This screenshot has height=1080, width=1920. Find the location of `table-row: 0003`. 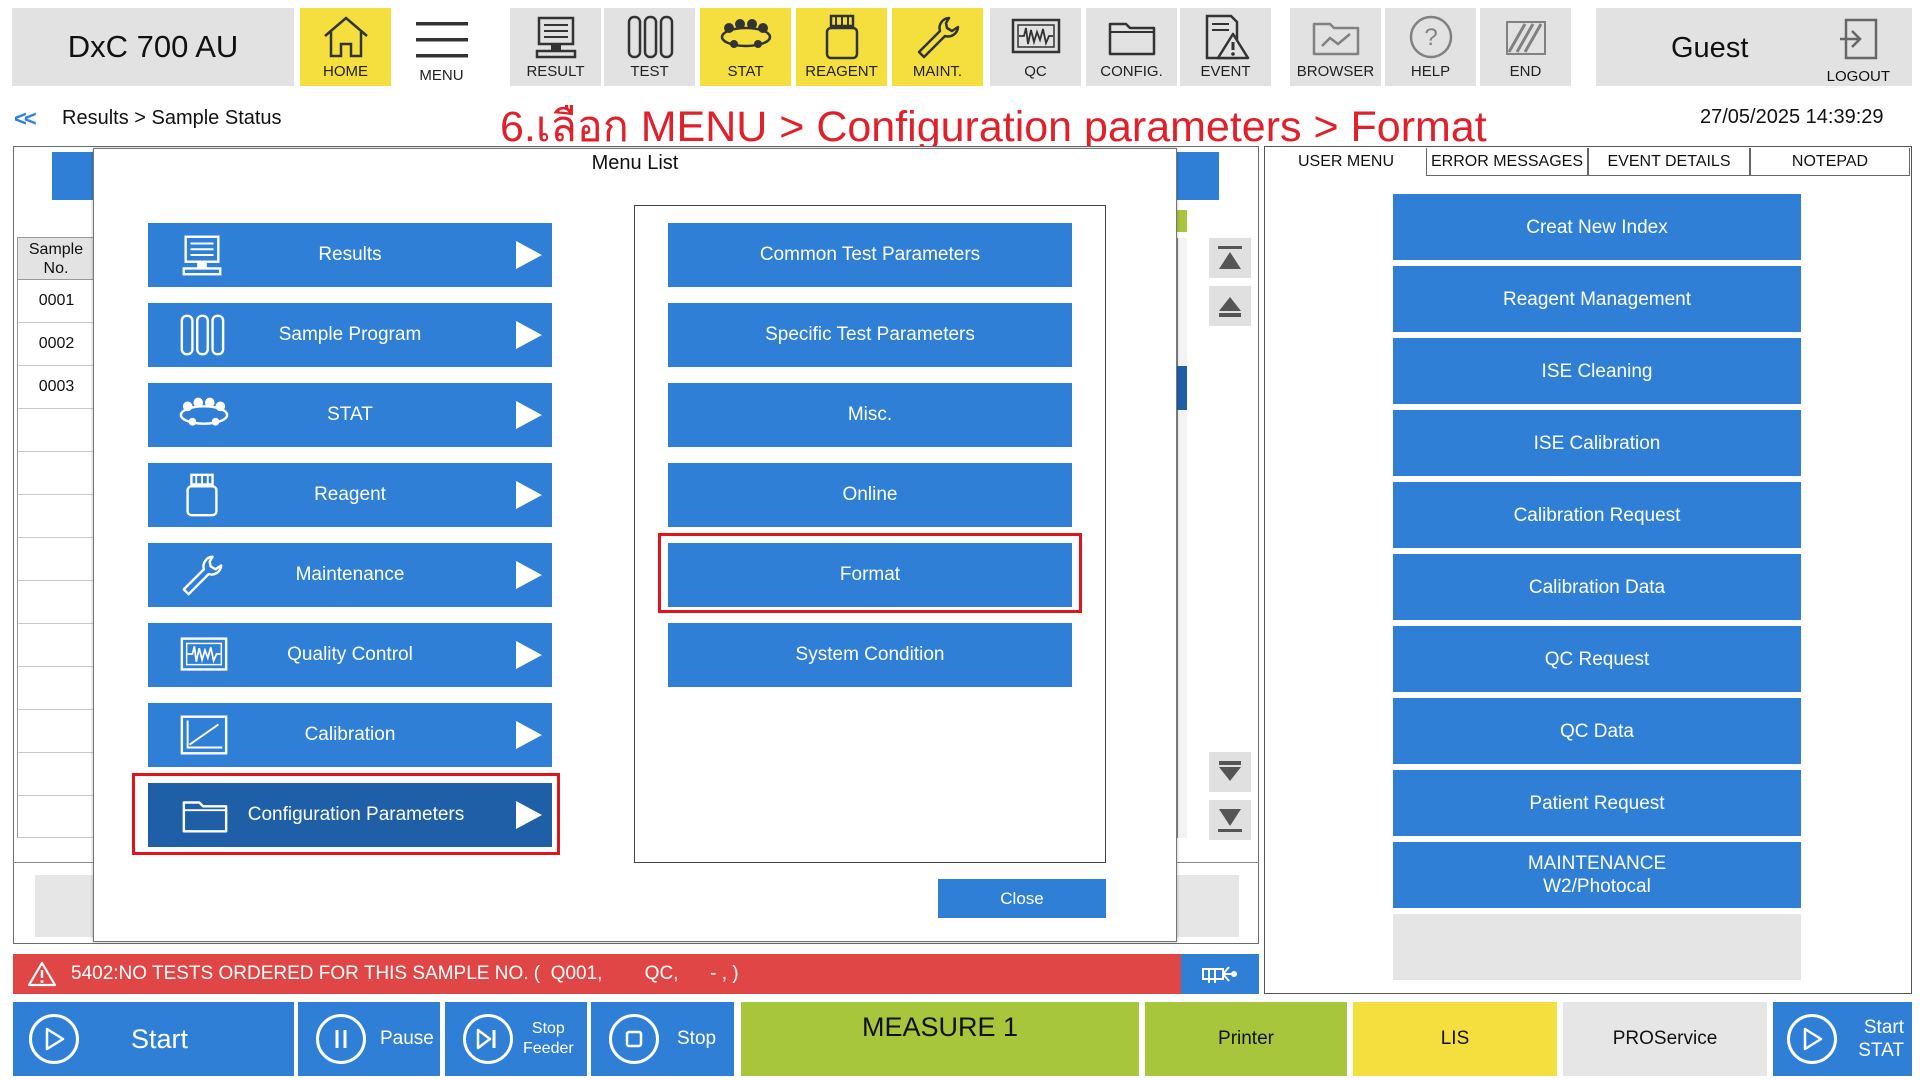

table-row: 0003 is located at coordinates (56, 387).